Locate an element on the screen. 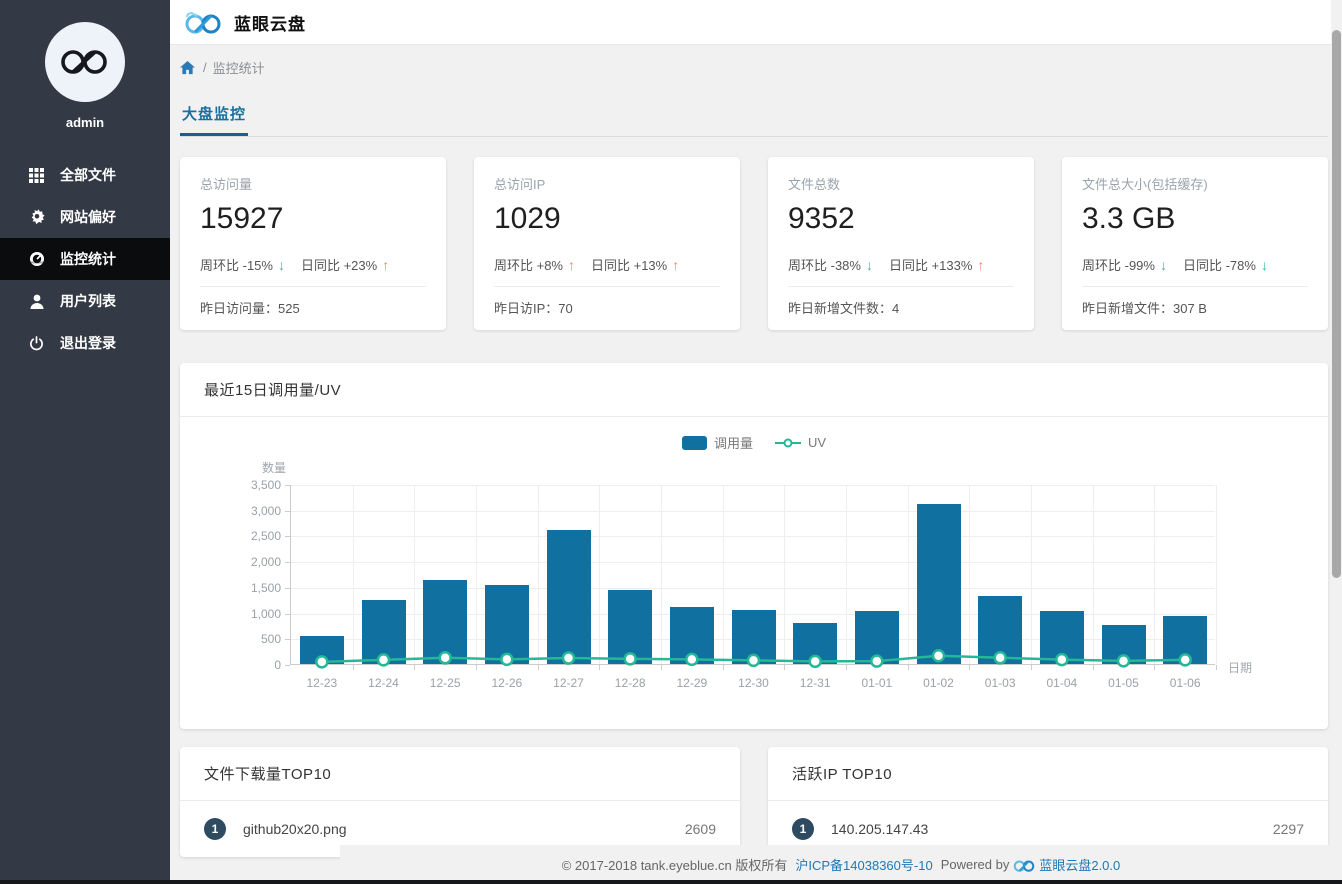 This screenshot has height=884, width=1342. stat-footer: 昨日新增文件：307 B is located at coordinates (1144, 308).